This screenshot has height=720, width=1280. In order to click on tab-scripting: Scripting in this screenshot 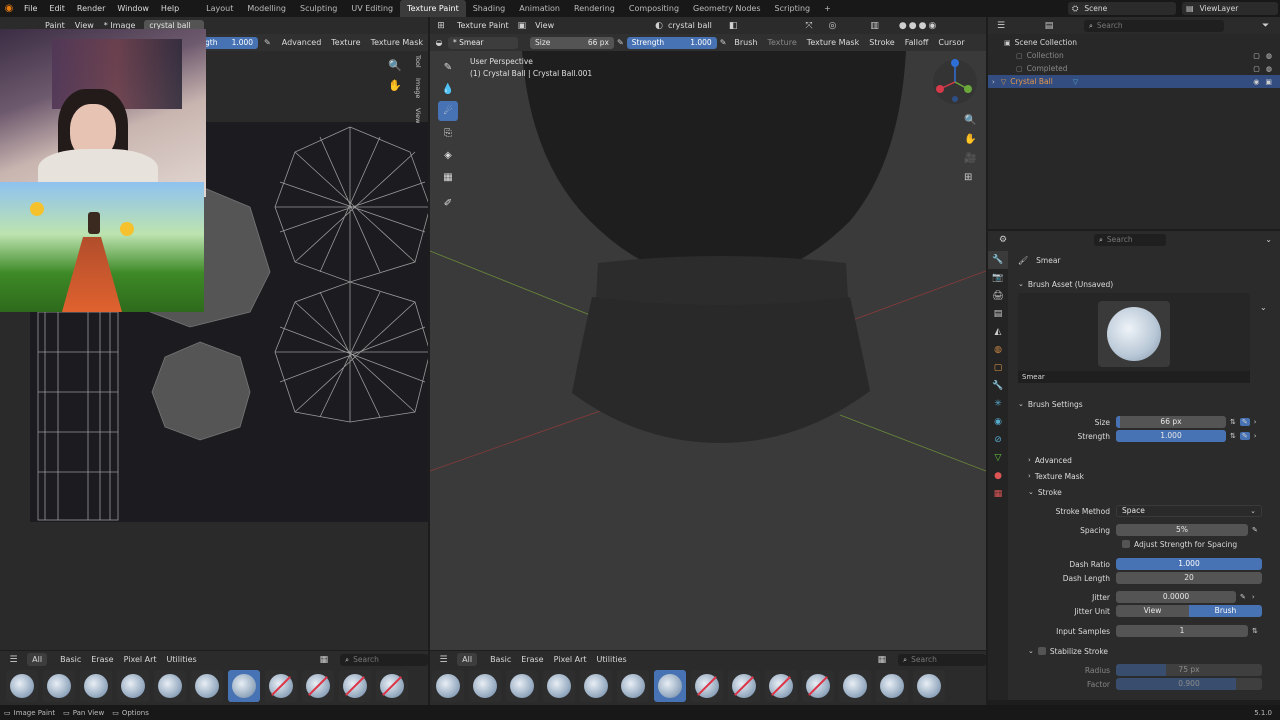, I will do `click(793, 8)`.